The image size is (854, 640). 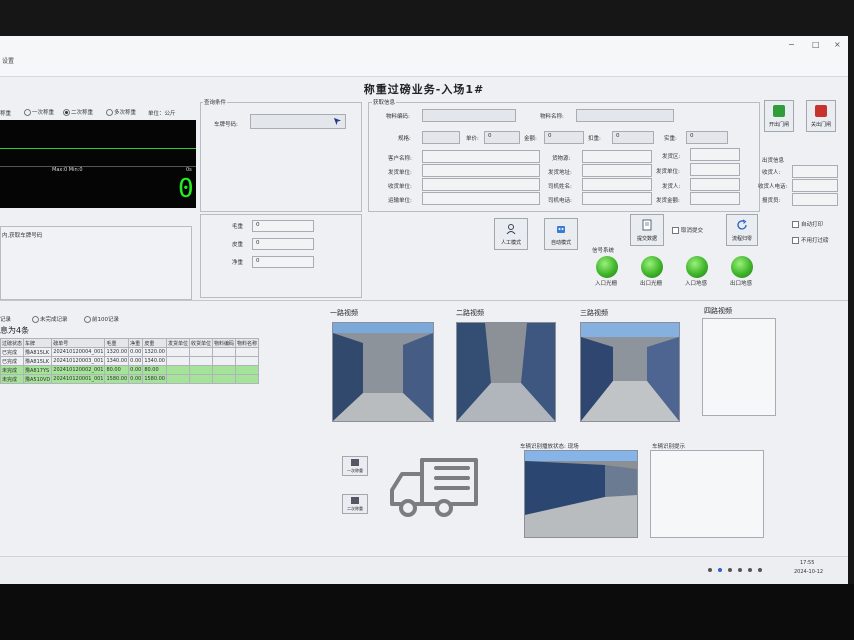 What do you see at coordinates (178, 343) in the screenshot?
I see `col-shipper: 发货单位` at bounding box center [178, 343].